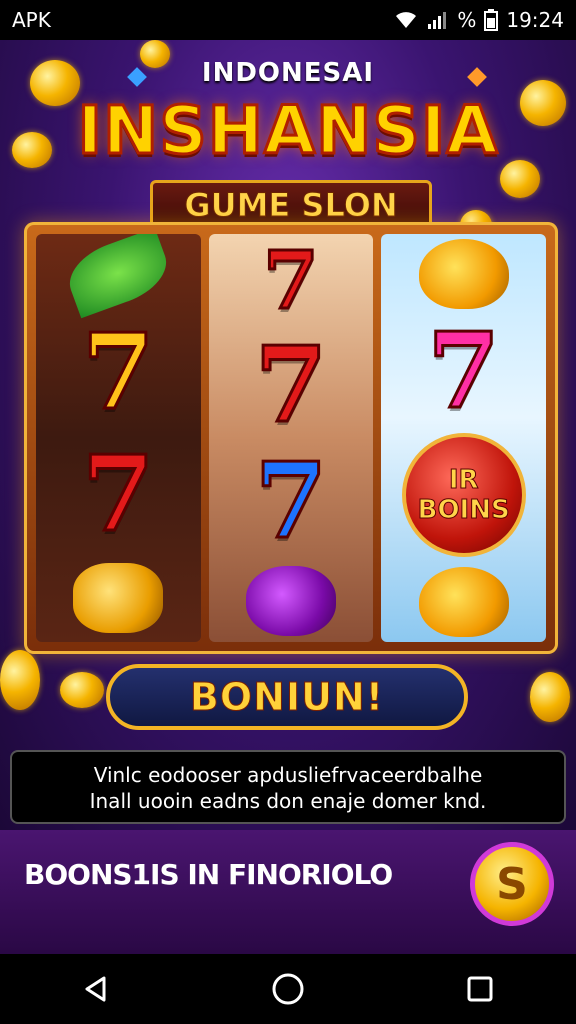  I want to click on back-icon, so click(95, 989).